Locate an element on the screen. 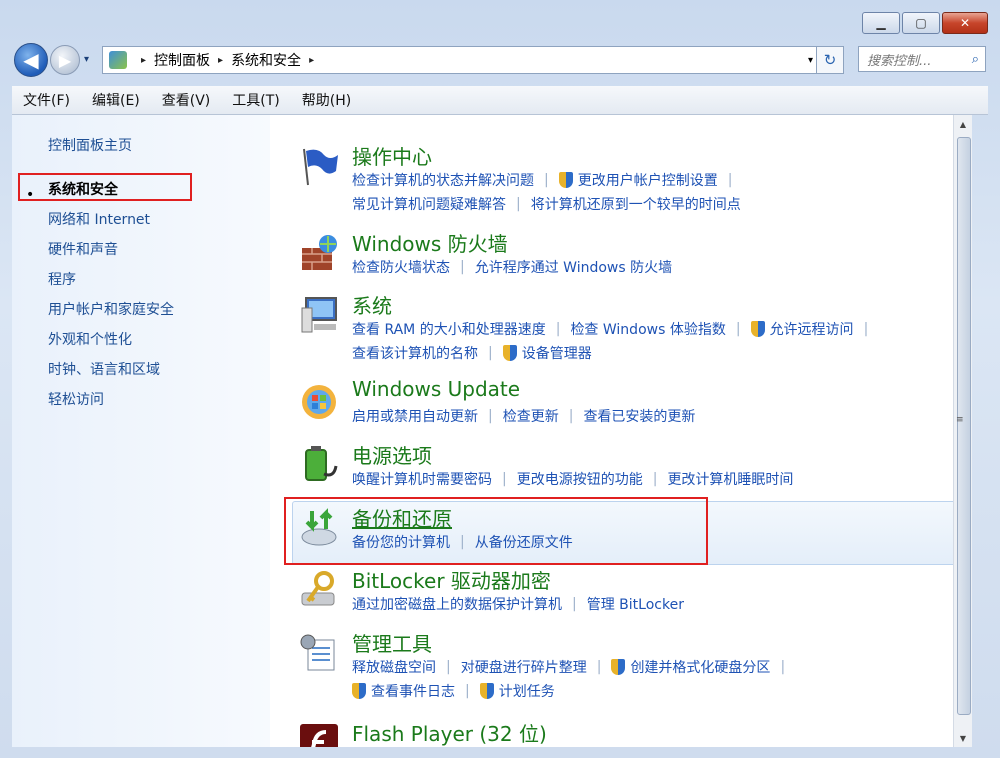  sidebar-item-clock-region: 时钟、语言和区域 is located at coordinates (104, 369).